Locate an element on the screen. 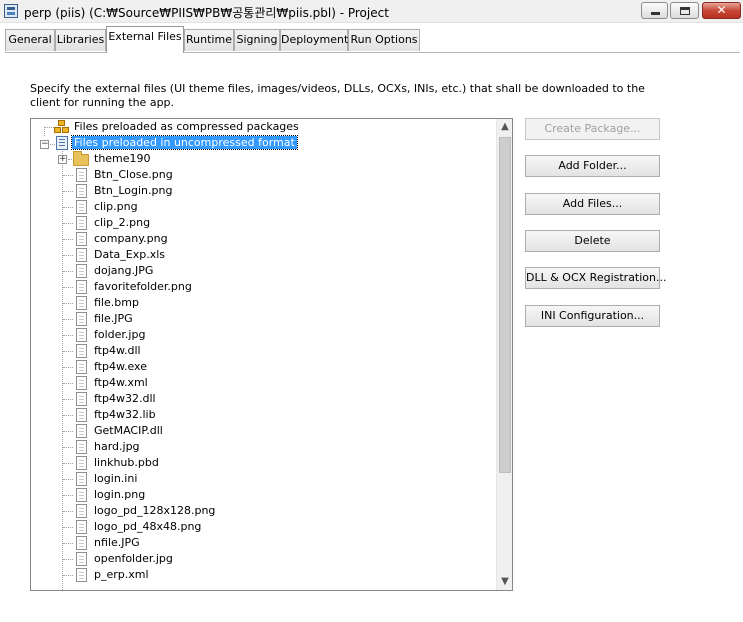 This screenshot has height=622, width=743. file-name: folder.jpg is located at coordinates (120, 334).